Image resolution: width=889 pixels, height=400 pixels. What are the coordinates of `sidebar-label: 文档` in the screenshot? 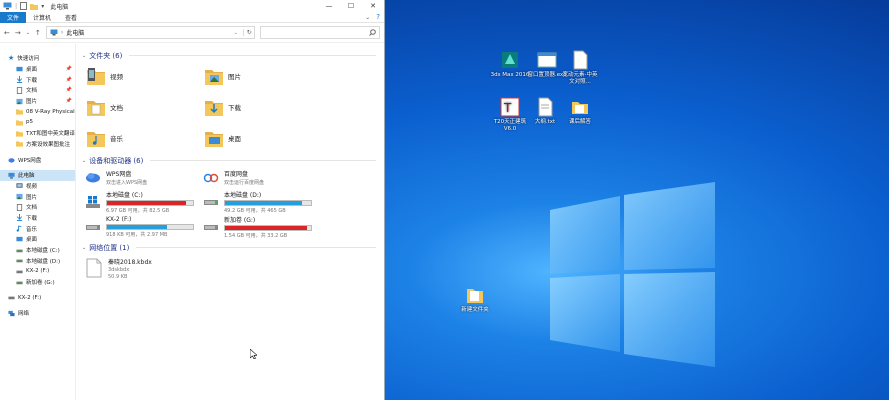 It's located at (32, 208).